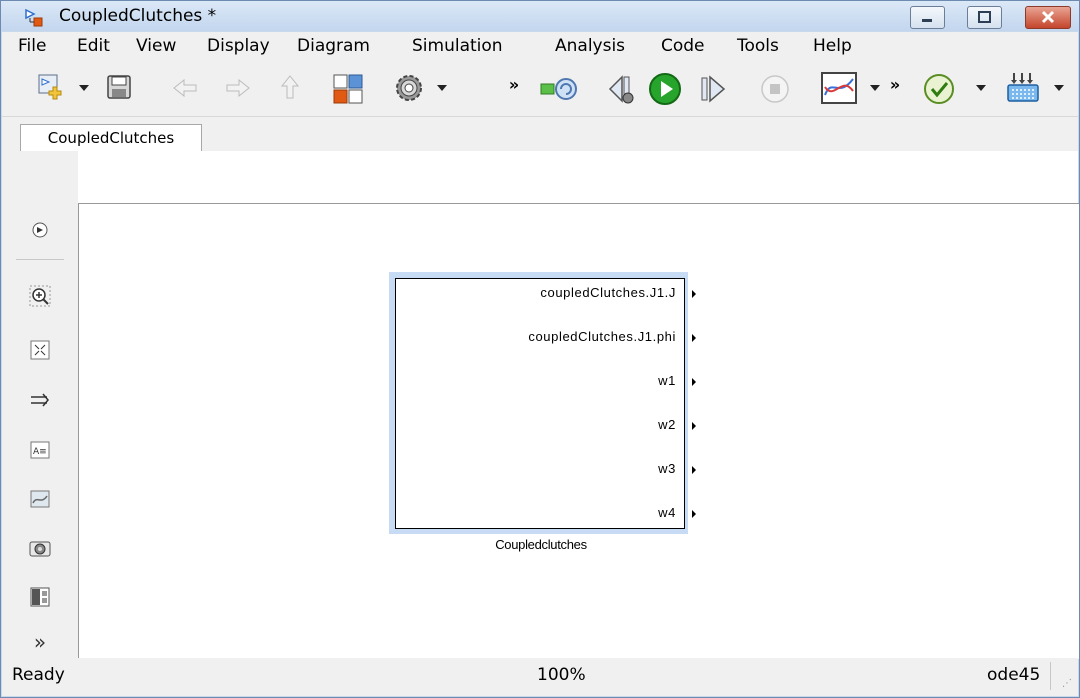  What do you see at coordinates (875, 88) in the screenshot?
I see `data-inspector-dropdown` at bounding box center [875, 88].